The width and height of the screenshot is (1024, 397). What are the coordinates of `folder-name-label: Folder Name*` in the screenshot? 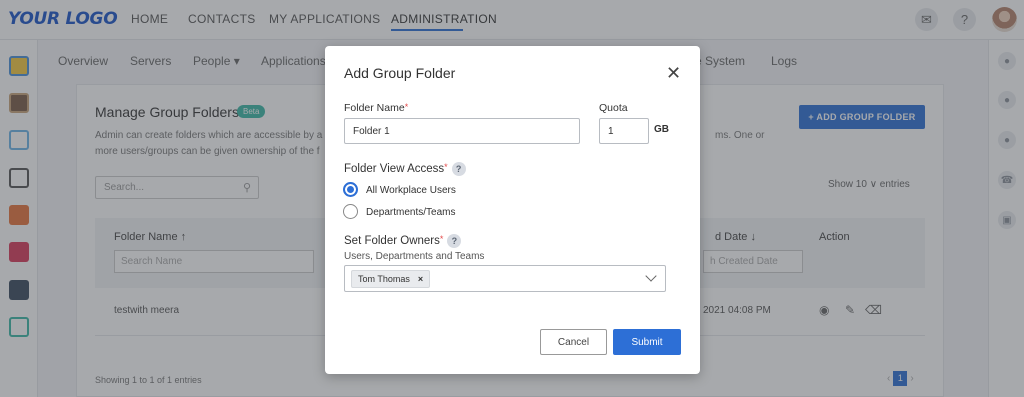 It's located at (376, 108).